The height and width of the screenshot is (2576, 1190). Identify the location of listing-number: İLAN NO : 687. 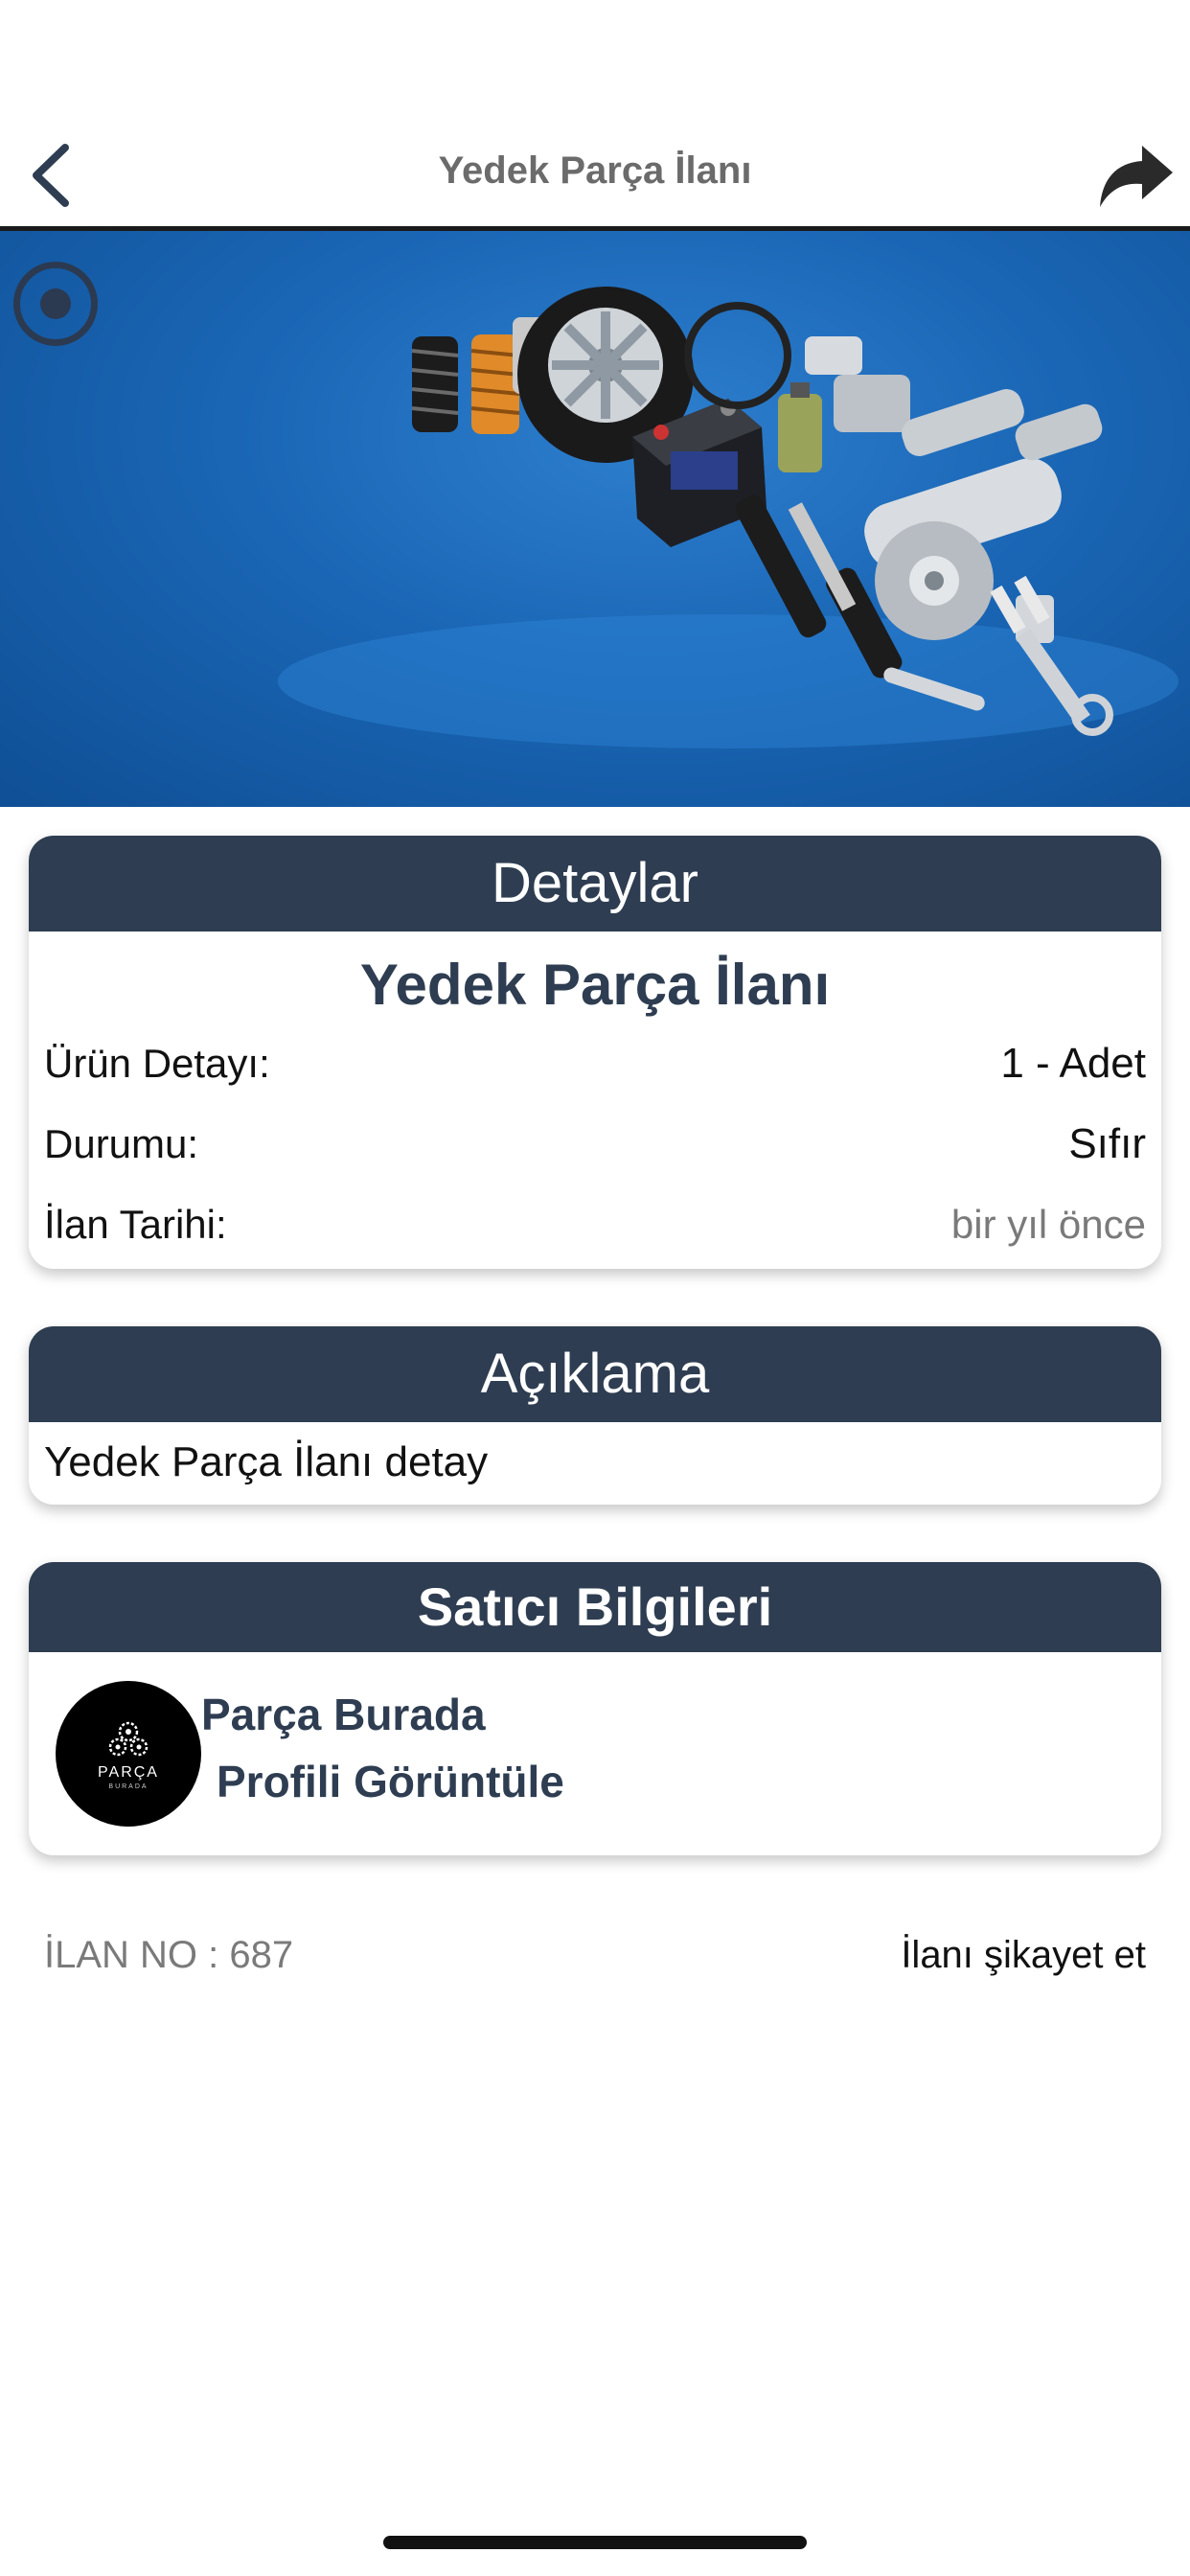
(169, 1954).